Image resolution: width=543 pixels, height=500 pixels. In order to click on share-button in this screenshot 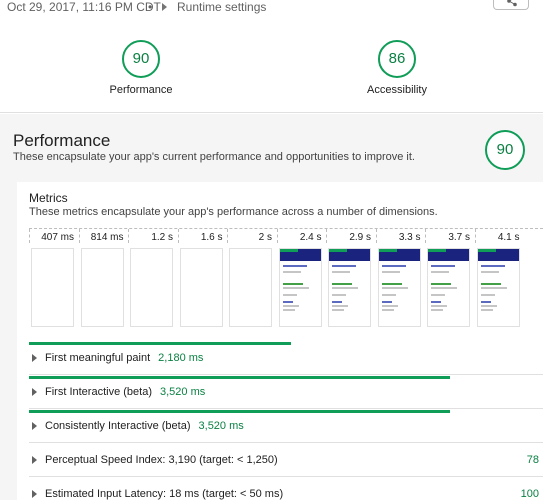, I will do `click(511, 5)`.